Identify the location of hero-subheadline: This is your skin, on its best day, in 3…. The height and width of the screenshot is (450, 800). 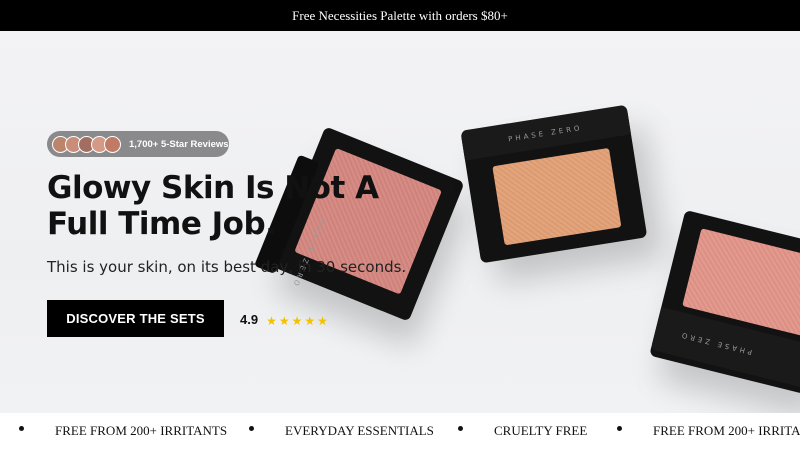
(227, 267).